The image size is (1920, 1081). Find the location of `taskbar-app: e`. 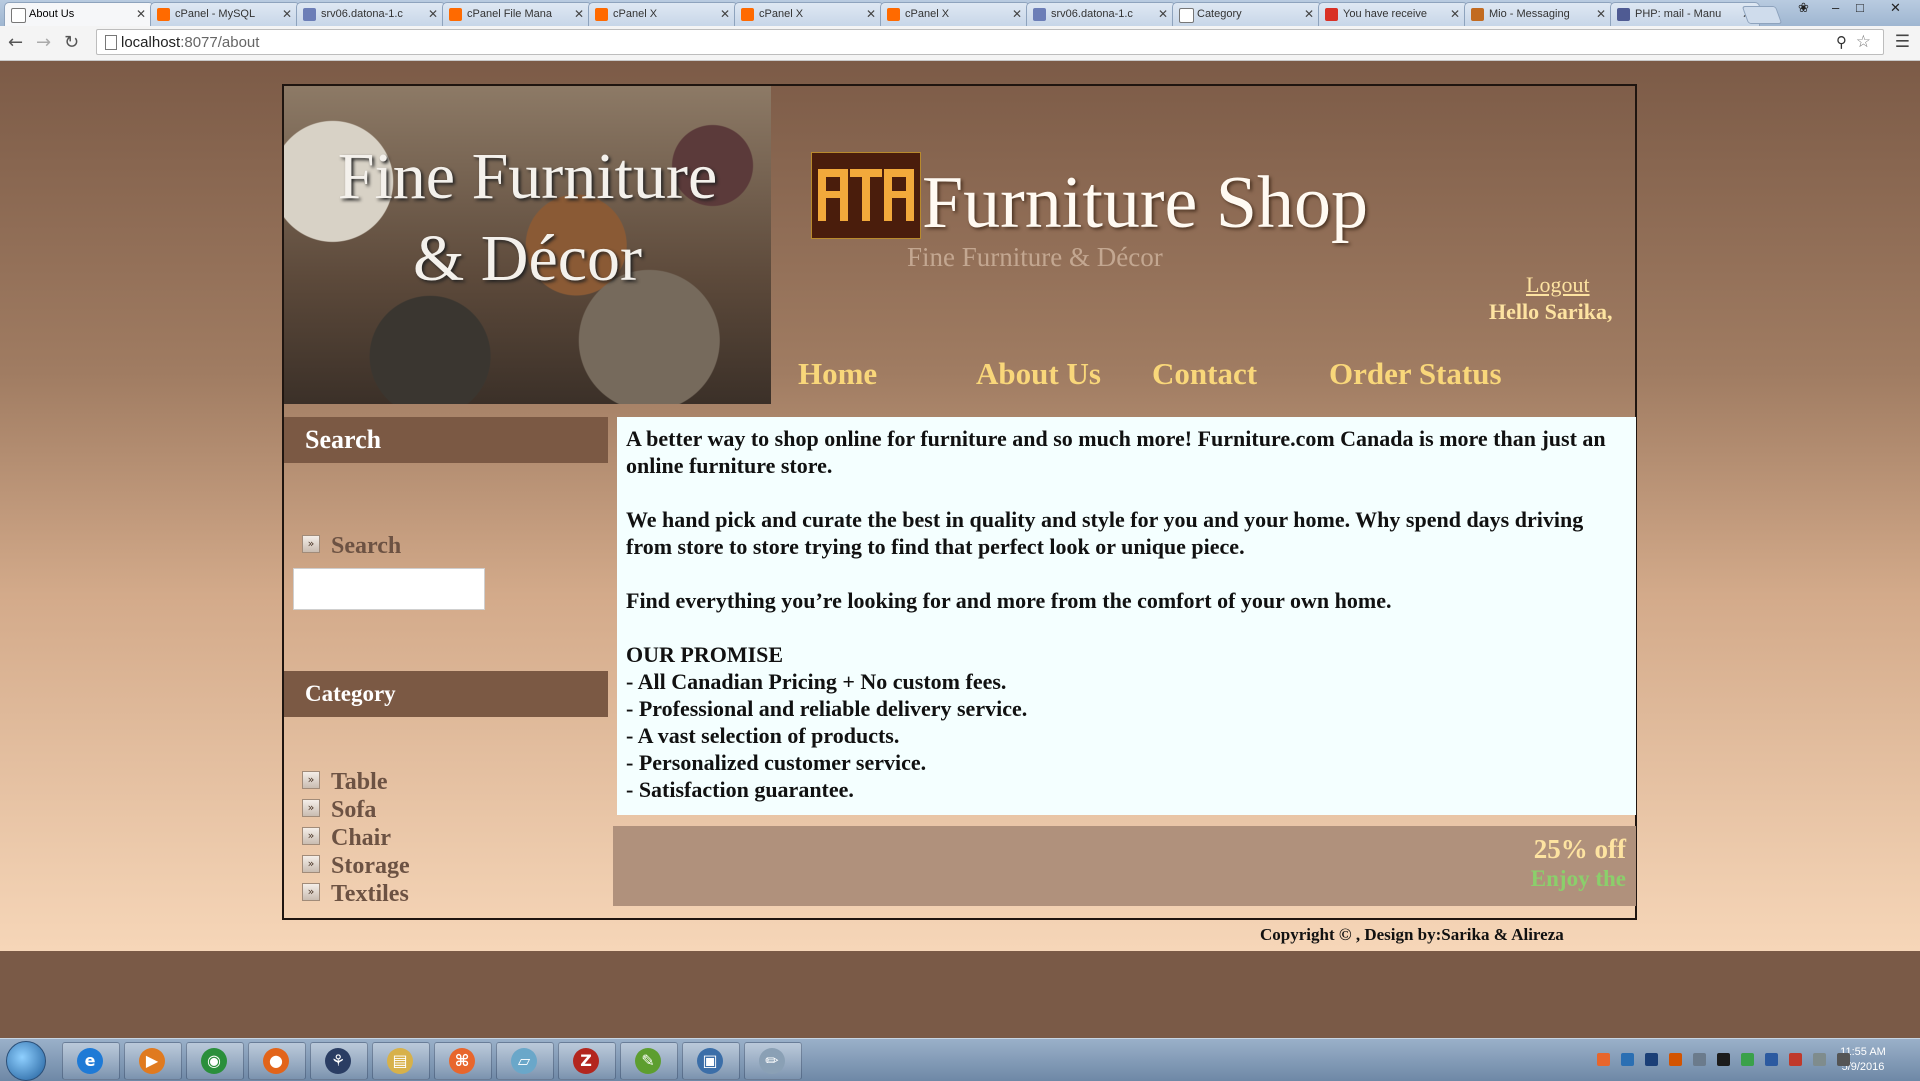

taskbar-app: e is located at coordinates (91, 1061).